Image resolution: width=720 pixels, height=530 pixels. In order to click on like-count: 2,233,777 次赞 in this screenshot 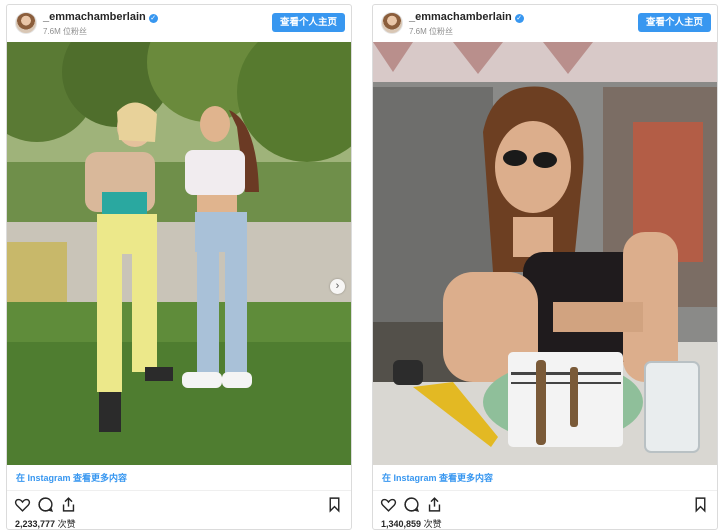, I will do `click(45, 523)`.